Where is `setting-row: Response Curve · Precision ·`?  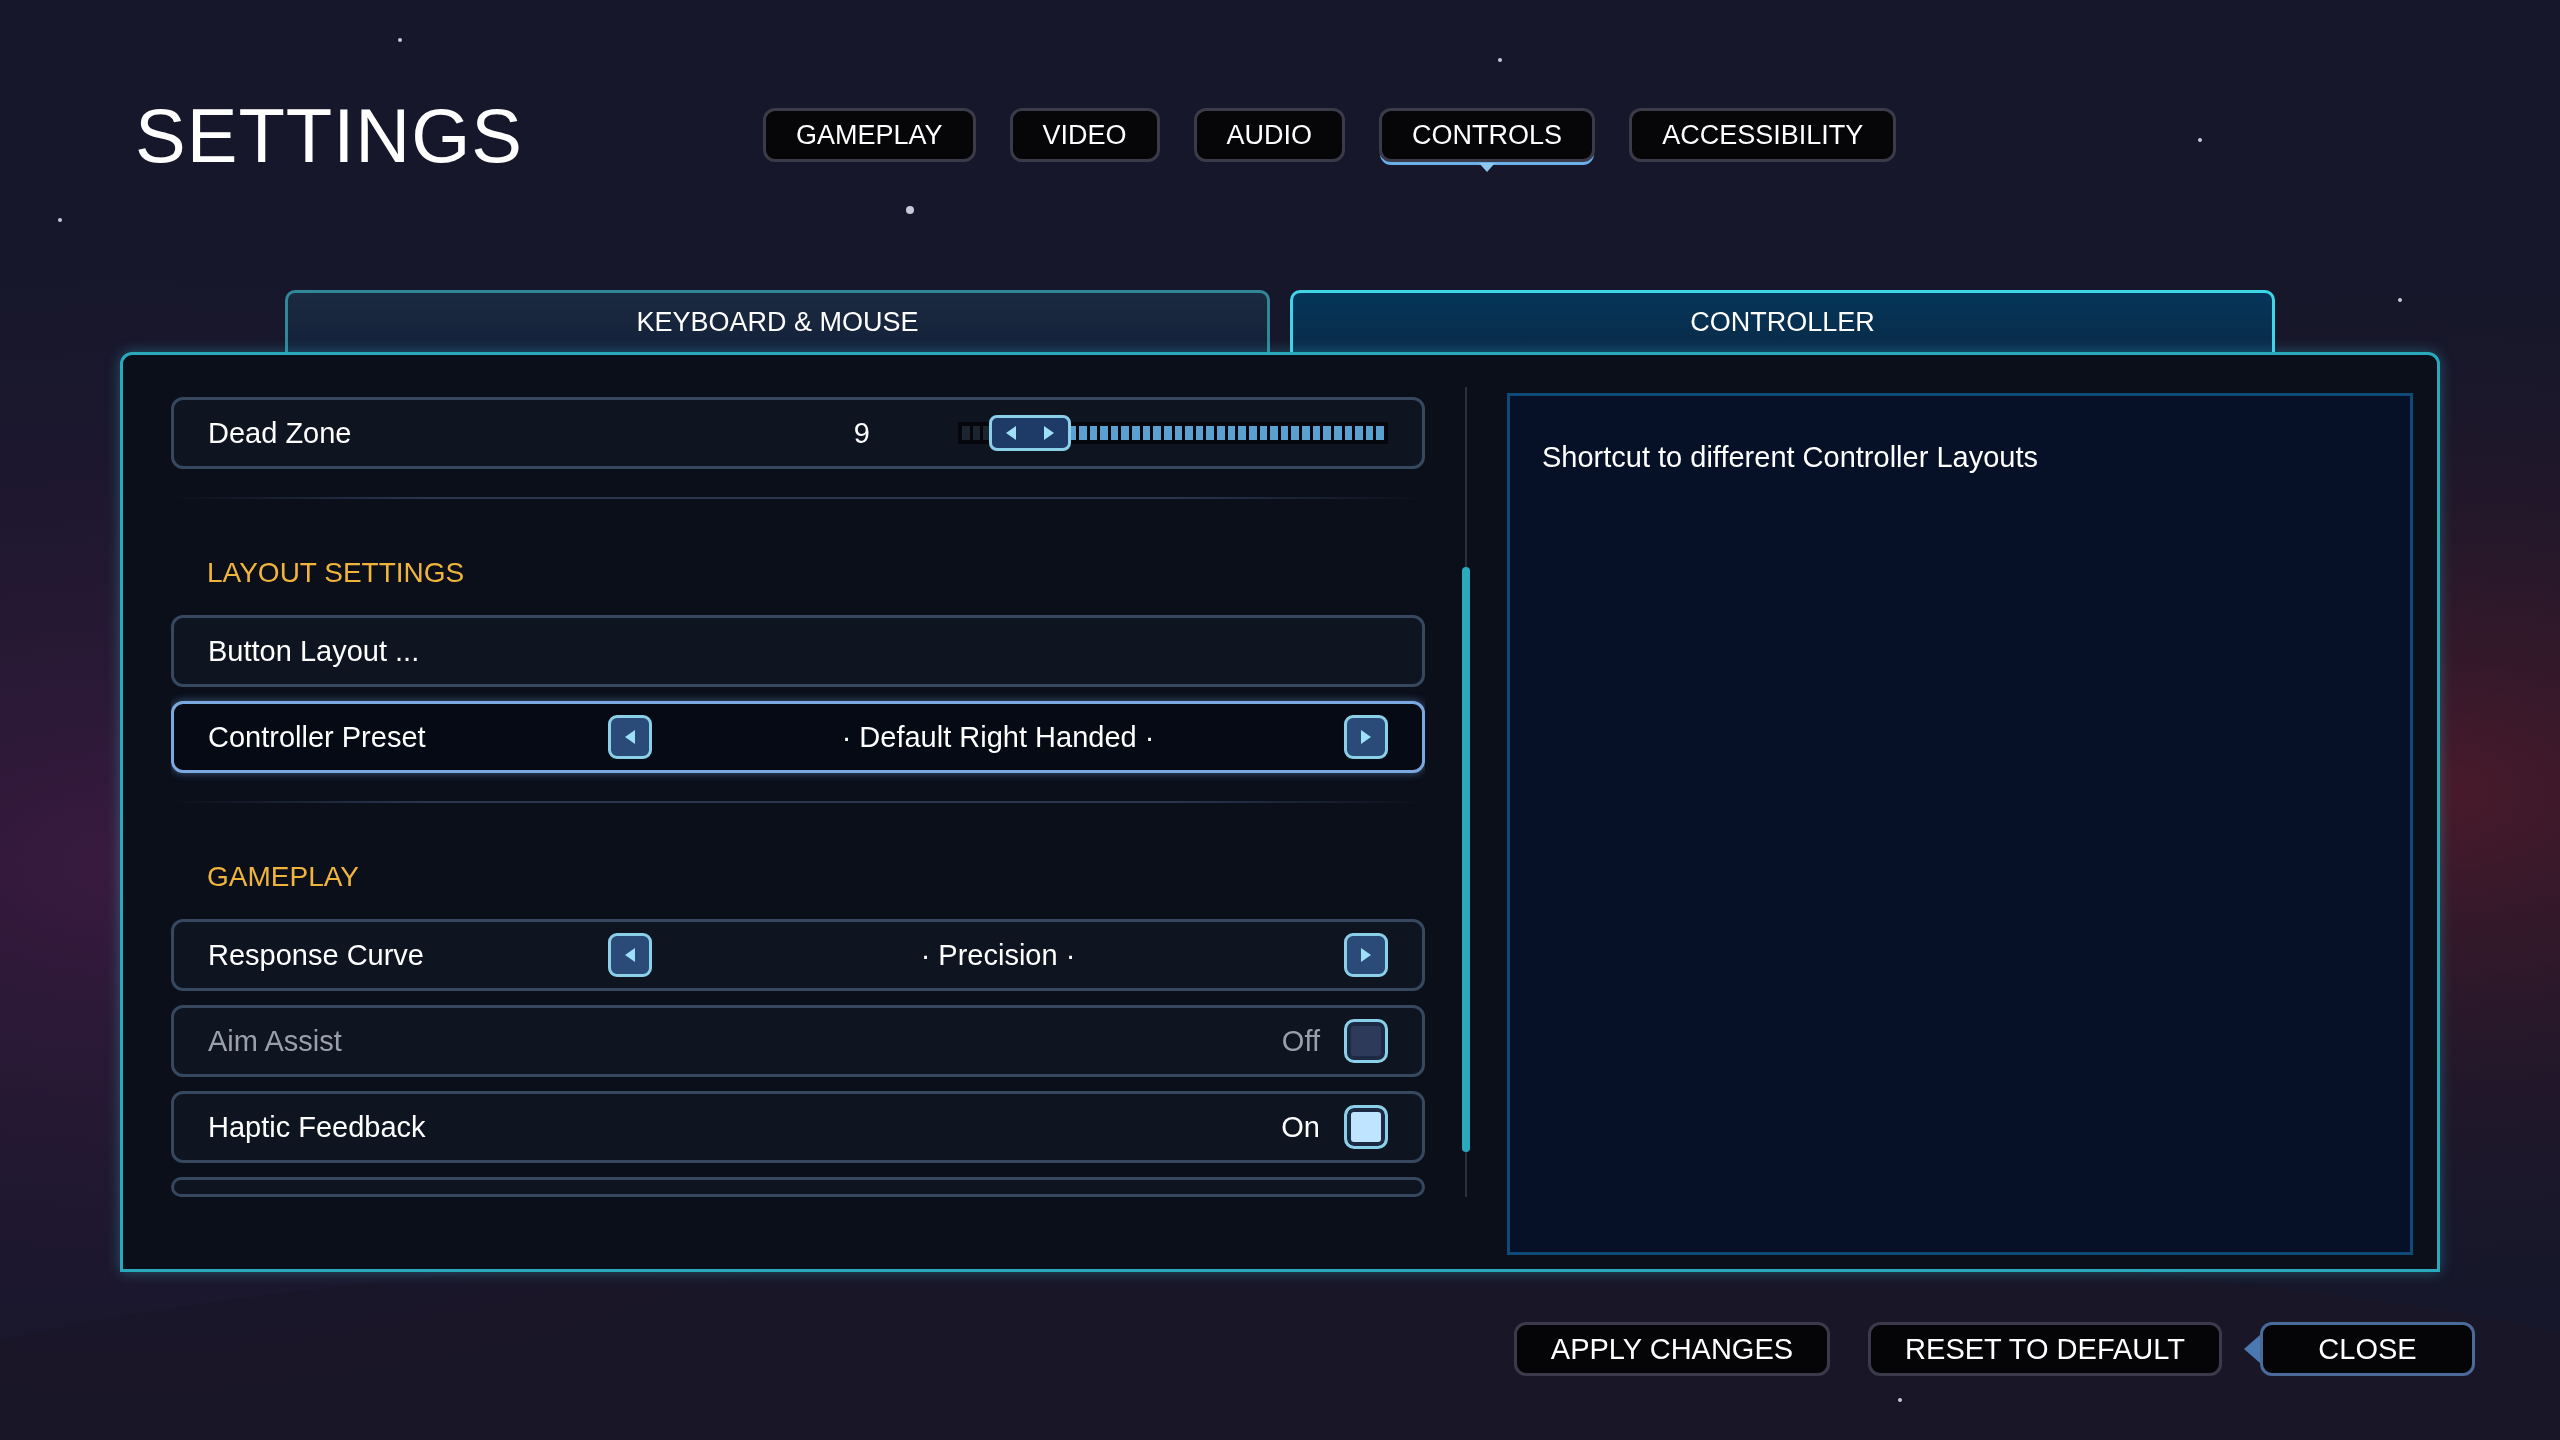 setting-row: Response Curve · Precision · is located at coordinates (798, 955).